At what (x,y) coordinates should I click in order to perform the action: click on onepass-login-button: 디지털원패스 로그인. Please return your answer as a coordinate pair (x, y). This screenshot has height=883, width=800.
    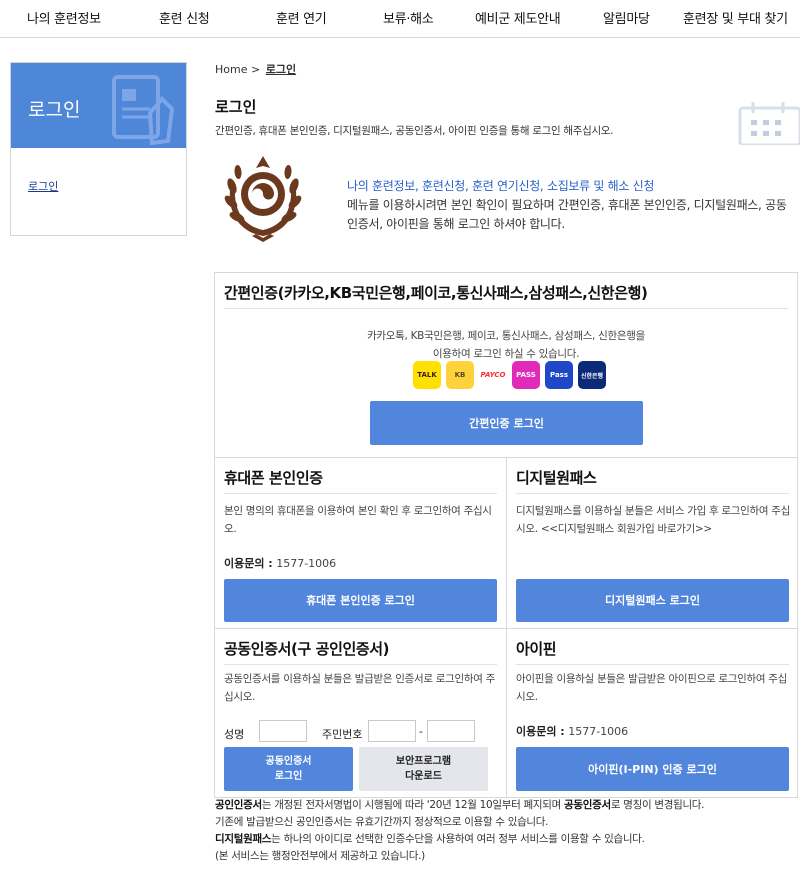
    Looking at the image, I should click on (652, 600).